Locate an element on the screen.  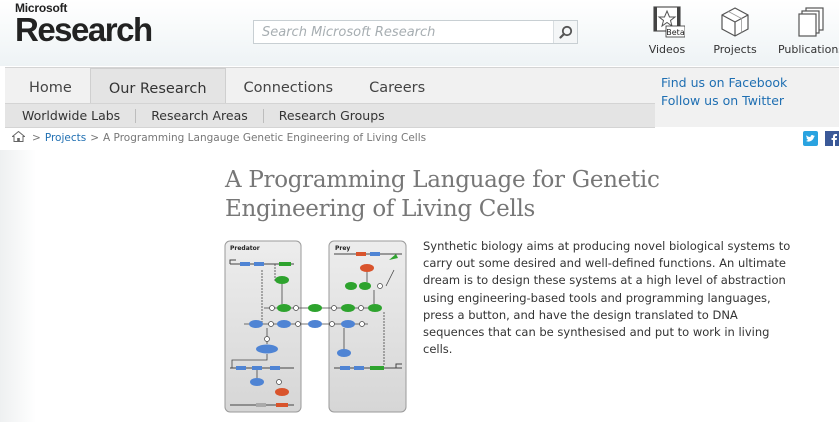
left-gutter is located at coordinates (18, 286).